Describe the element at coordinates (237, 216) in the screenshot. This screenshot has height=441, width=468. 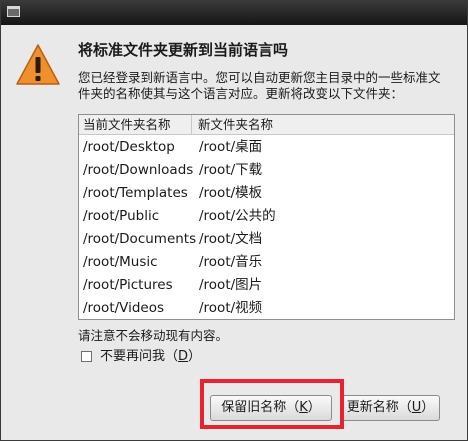
I see `new-folder-name: /root/公共的` at that location.